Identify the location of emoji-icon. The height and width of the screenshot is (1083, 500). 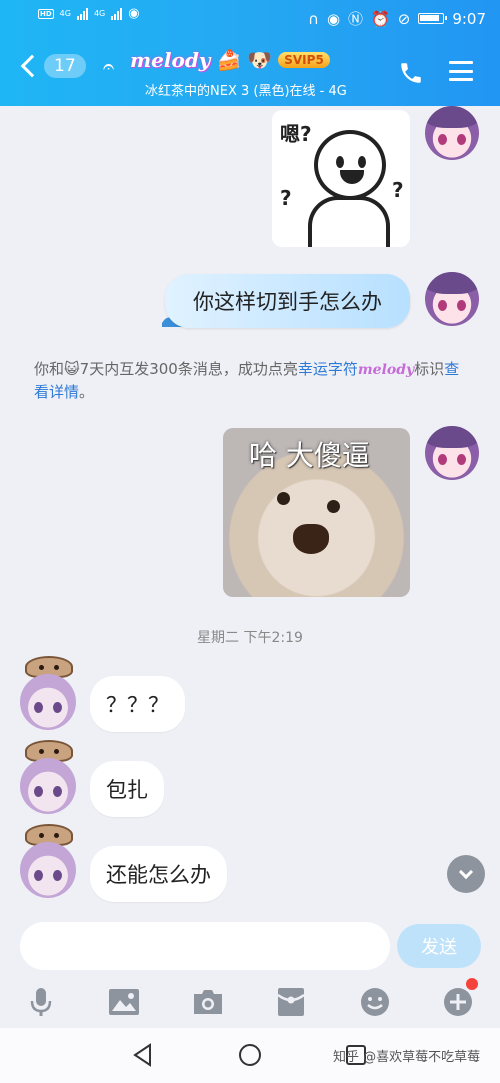
(375, 1002).